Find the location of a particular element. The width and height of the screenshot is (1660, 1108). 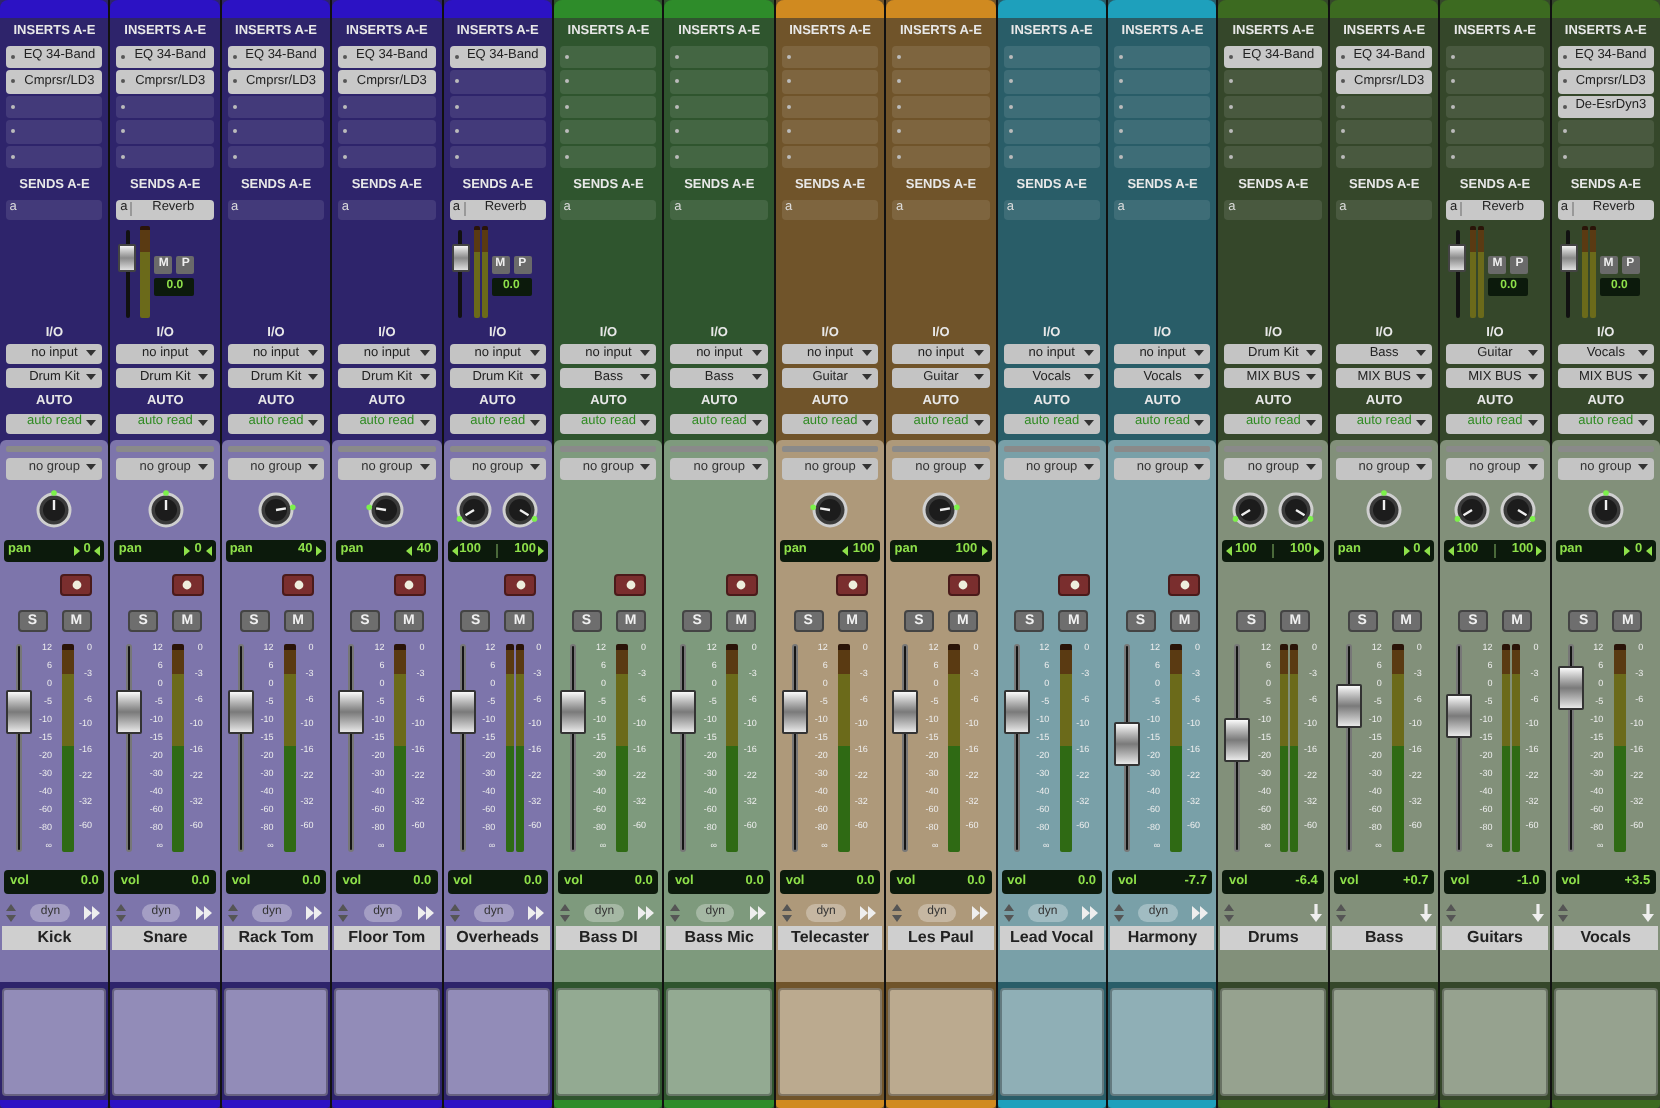

track-name: Harmony is located at coordinates (1162, 938).